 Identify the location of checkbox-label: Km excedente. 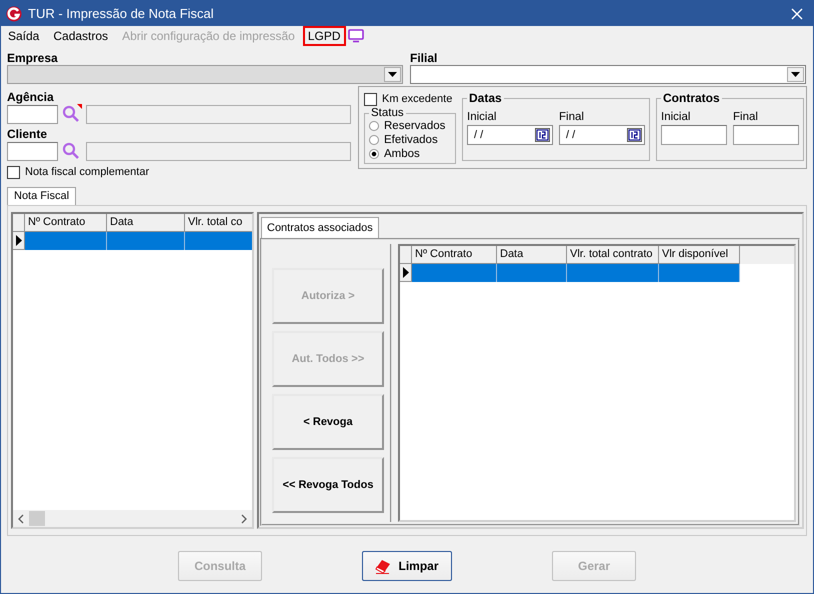
(417, 99).